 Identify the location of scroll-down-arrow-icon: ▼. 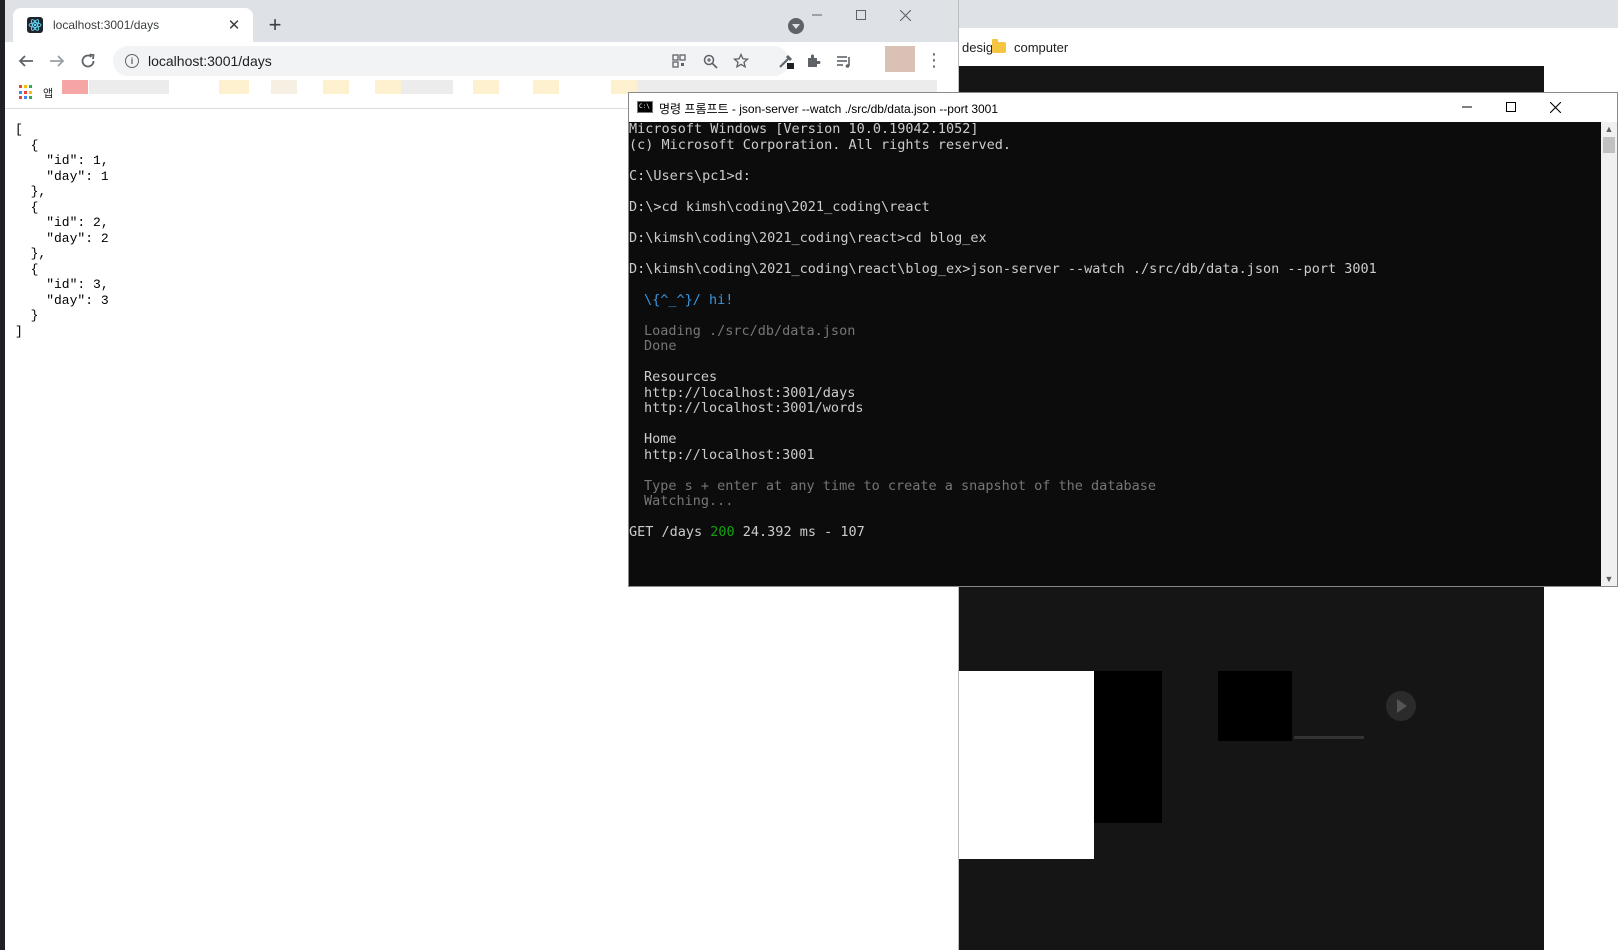
(1609, 579).